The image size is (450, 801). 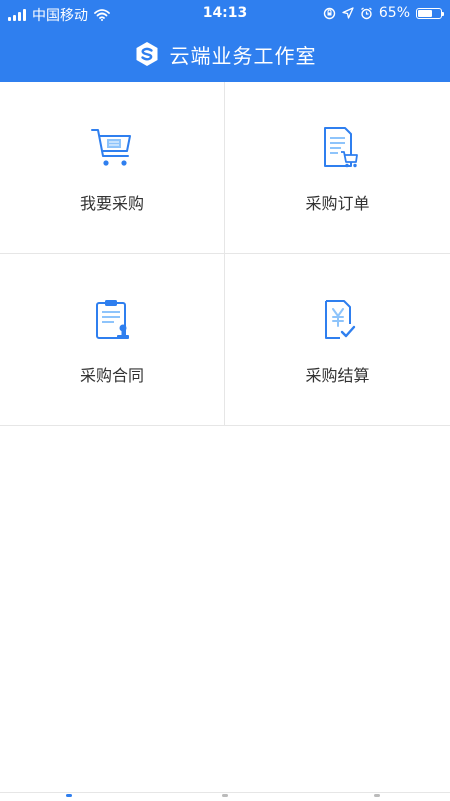 I want to click on tab-indicator-home, so click(x=69, y=795).